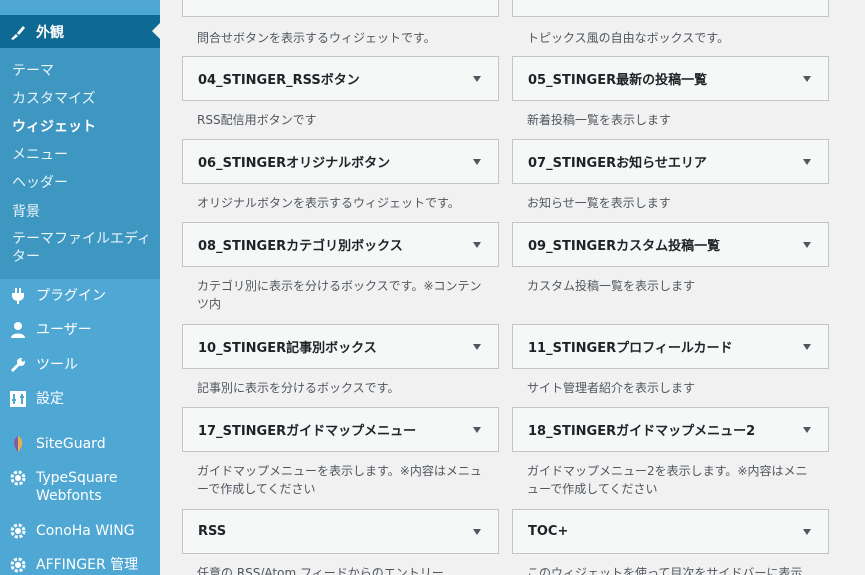 This screenshot has height=575, width=865. I want to click on menu-settings-label: 設定, so click(50, 399).